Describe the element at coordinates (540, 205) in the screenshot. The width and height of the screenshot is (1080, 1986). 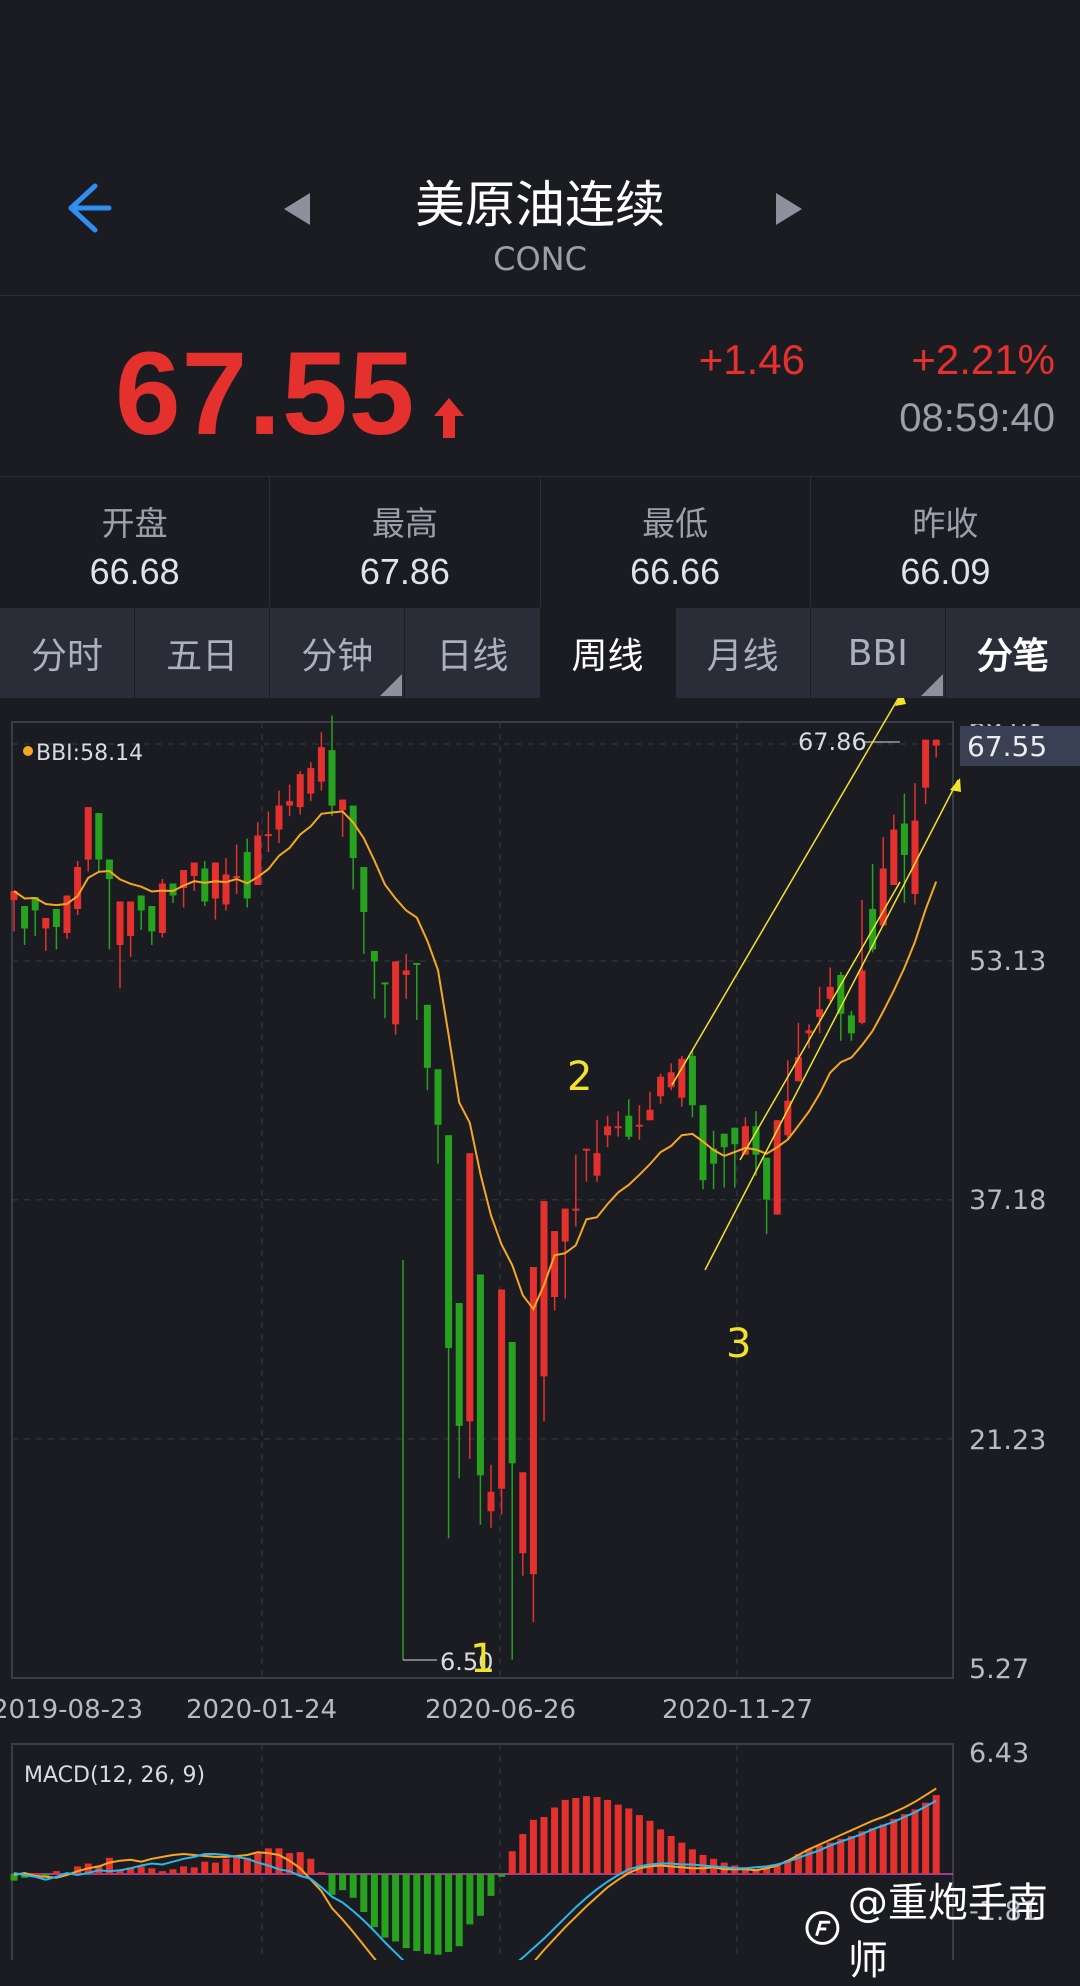
I see `page-title: 美原油连续` at that location.